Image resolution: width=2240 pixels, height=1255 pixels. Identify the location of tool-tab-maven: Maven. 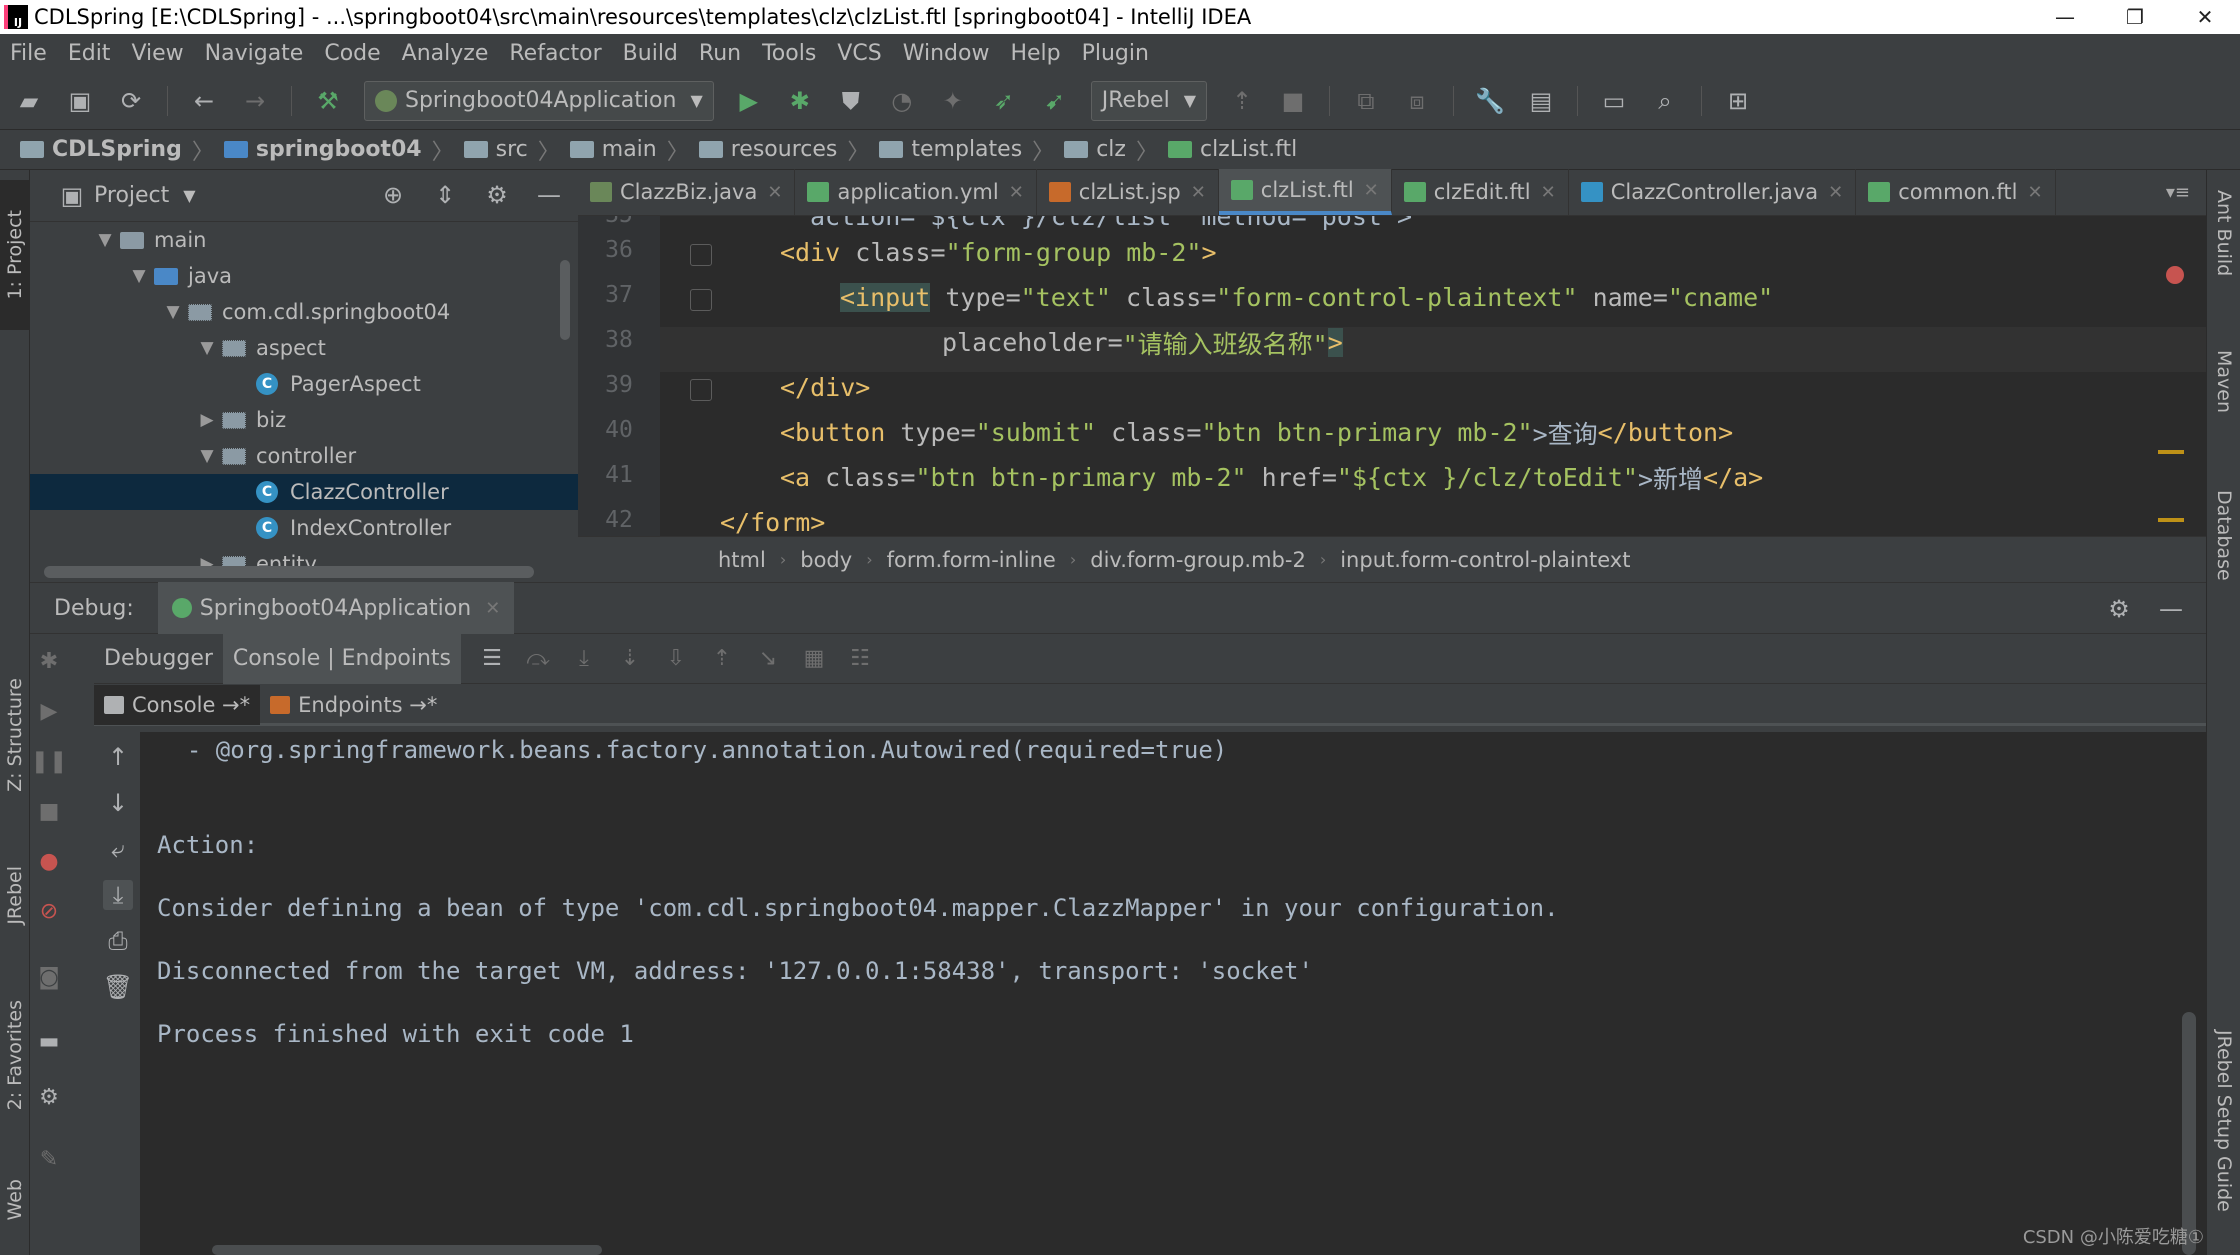
(2223, 405).